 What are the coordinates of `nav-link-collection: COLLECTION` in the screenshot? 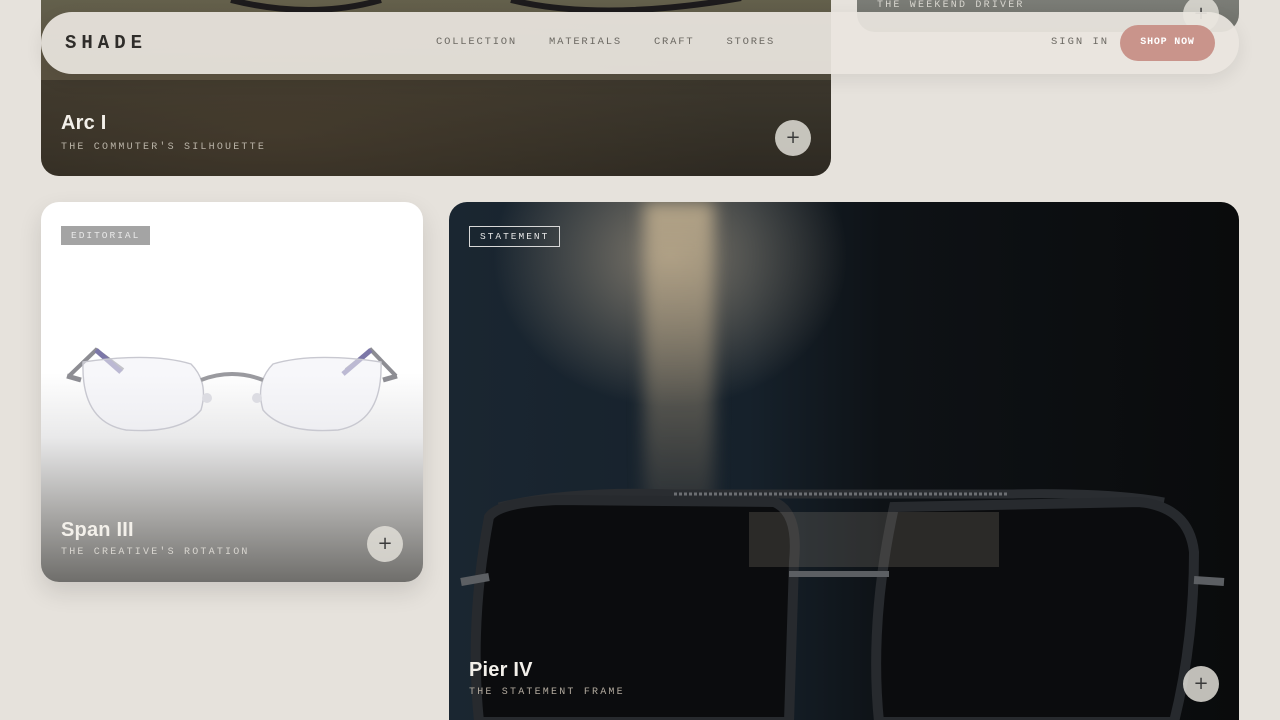 It's located at (476, 42).